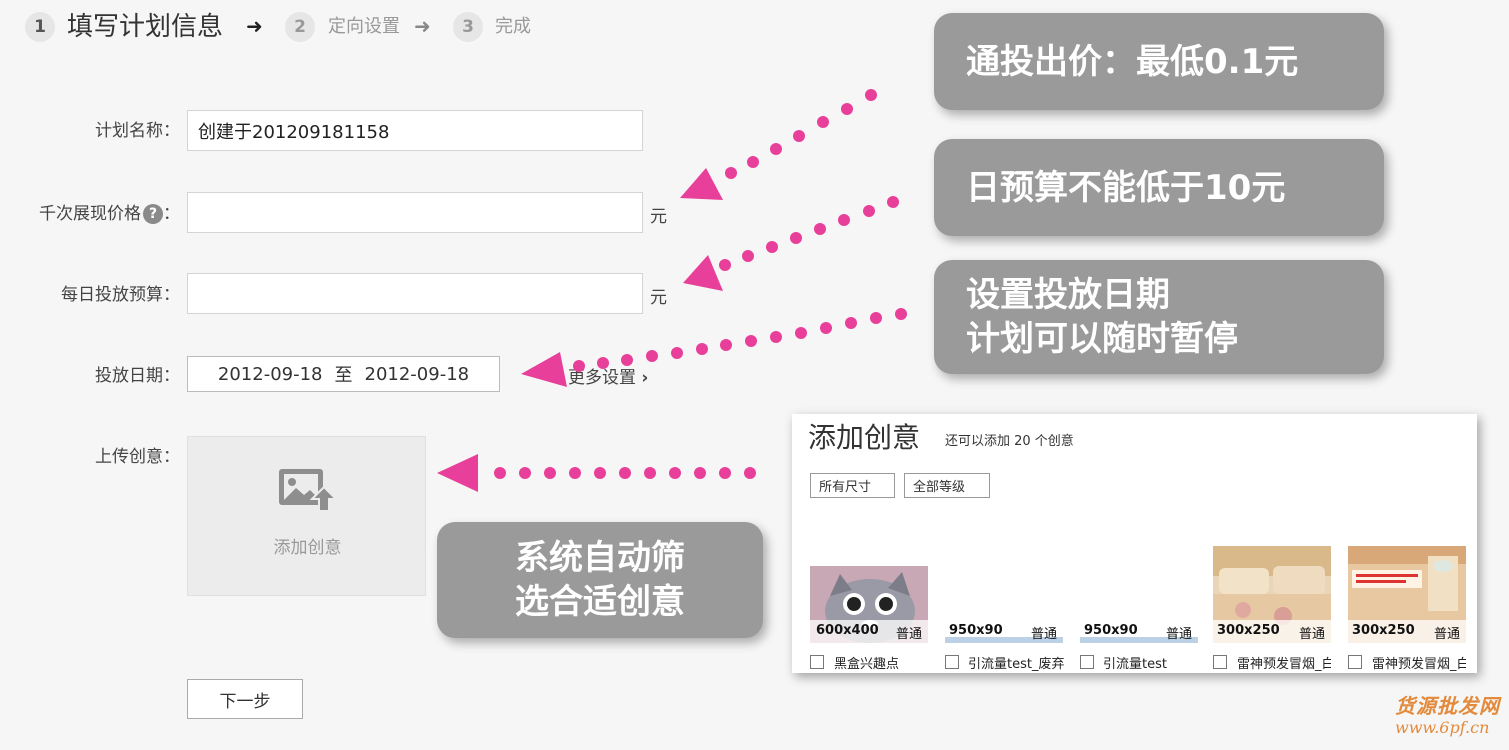 Image resolution: width=1509 pixels, height=750 pixels. Describe the element at coordinates (1004, 631) in the screenshot. I see `creative-thumb-2: 950x90 普通` at that location.